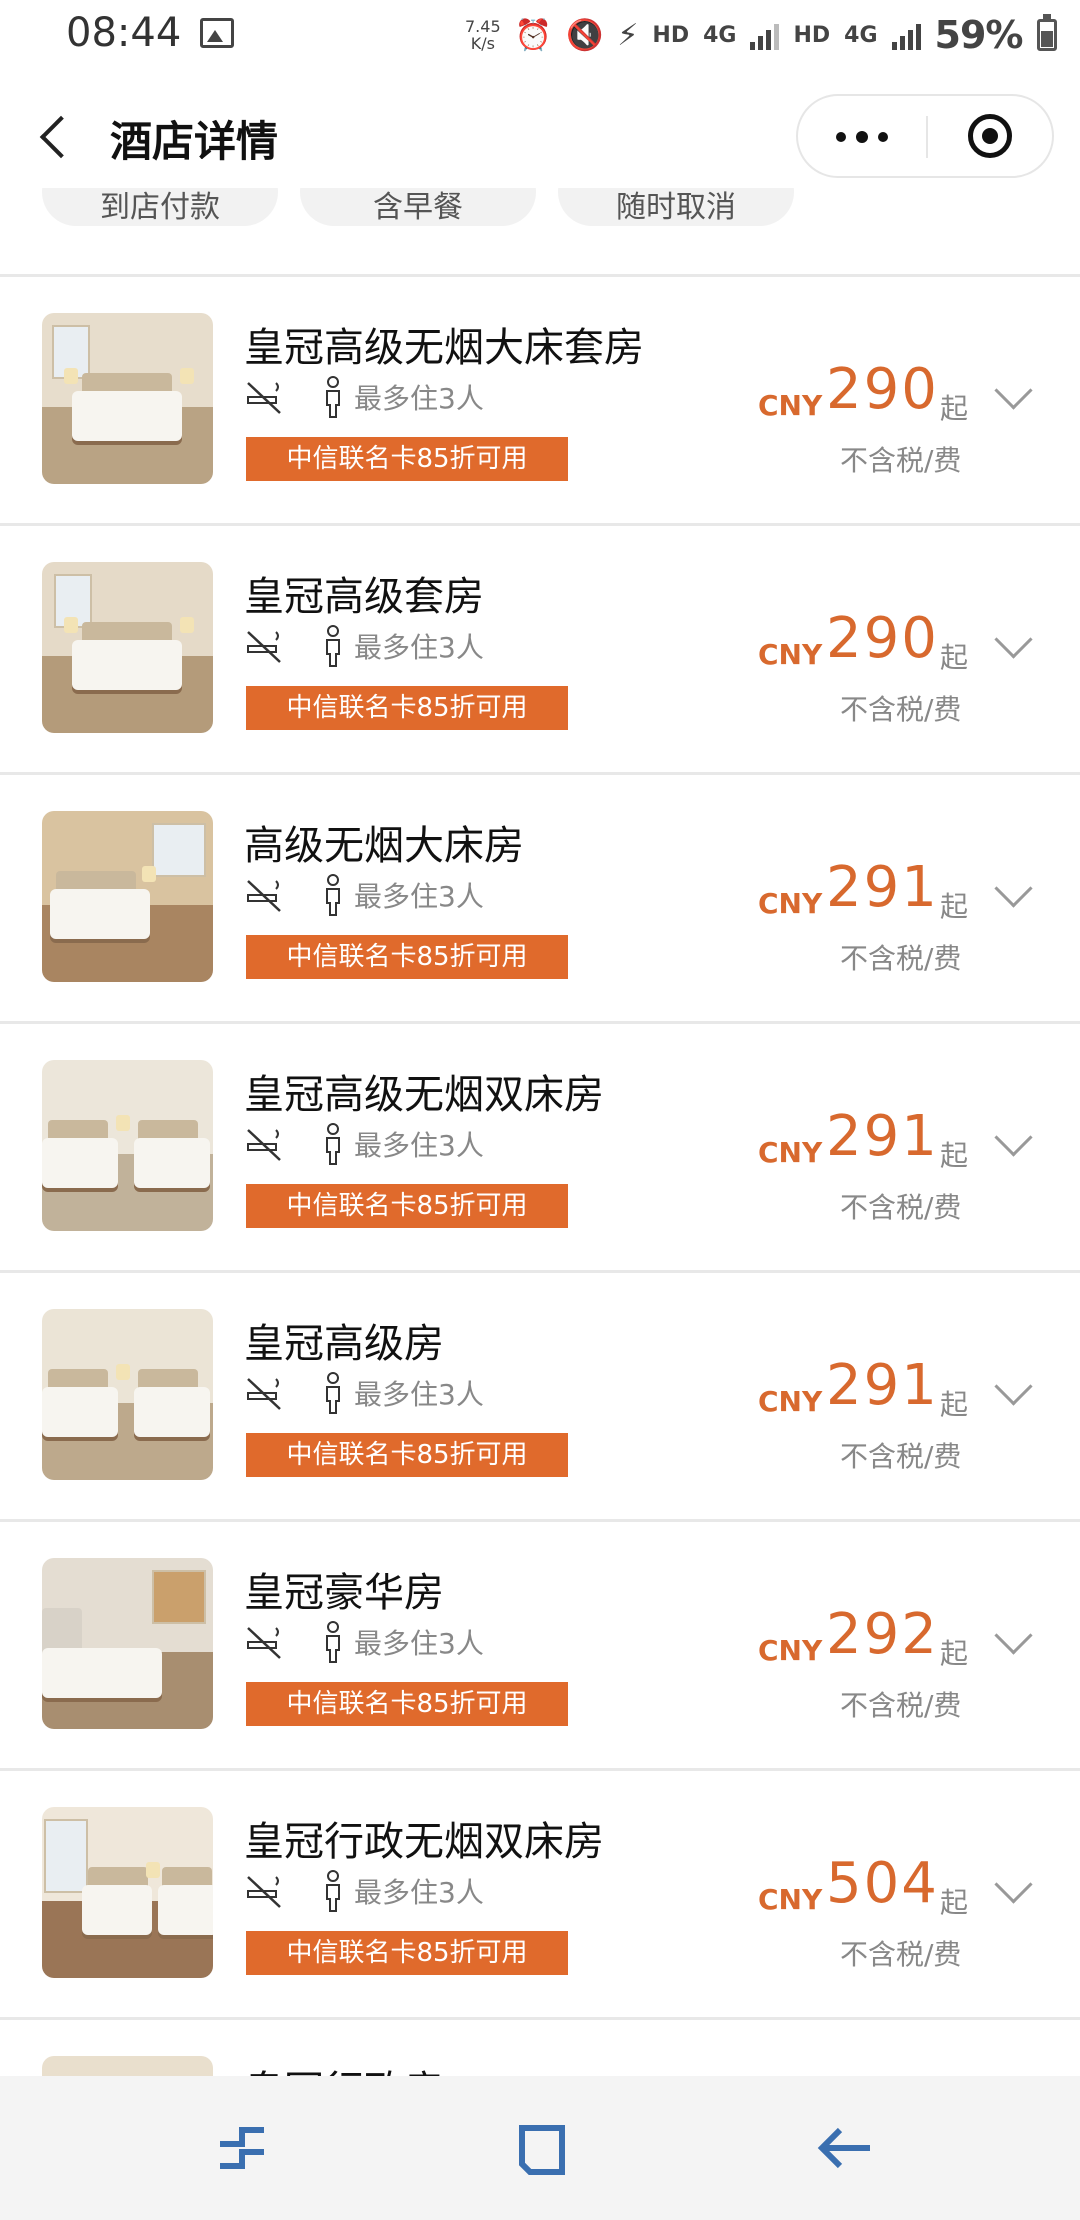 This screenshot has height=2220, width=1080. I want to click on chevron-left-icon, so click(54, 138).